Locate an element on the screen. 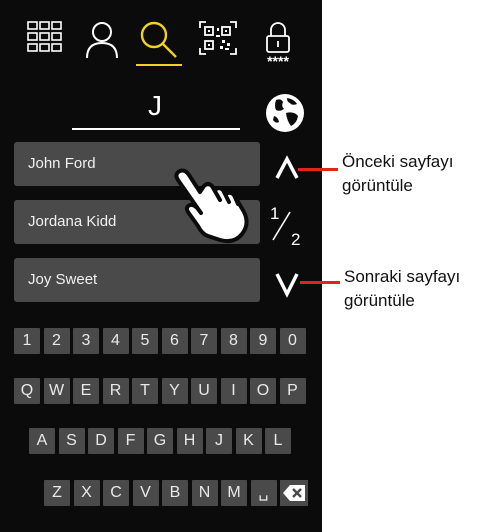 The height and width of the screenshot is (532, 490). backspace-icon is located at coordinates (294, 493).